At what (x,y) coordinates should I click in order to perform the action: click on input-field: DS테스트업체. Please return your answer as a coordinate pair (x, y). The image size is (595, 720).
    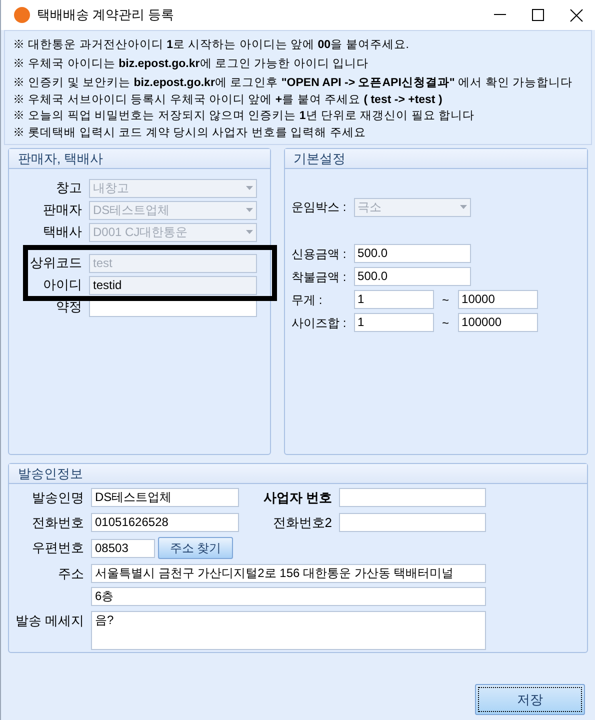
    Looking at the image, I should click on (165, 498).